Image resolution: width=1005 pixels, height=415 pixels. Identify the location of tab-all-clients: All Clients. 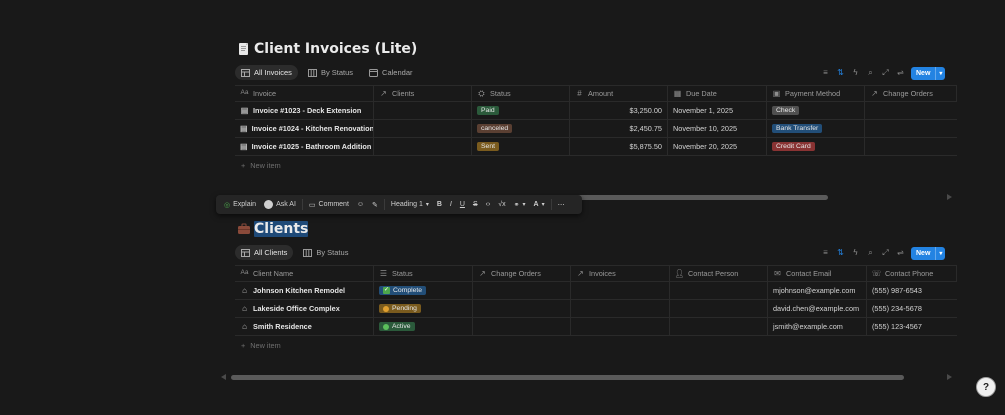
(264, 252).